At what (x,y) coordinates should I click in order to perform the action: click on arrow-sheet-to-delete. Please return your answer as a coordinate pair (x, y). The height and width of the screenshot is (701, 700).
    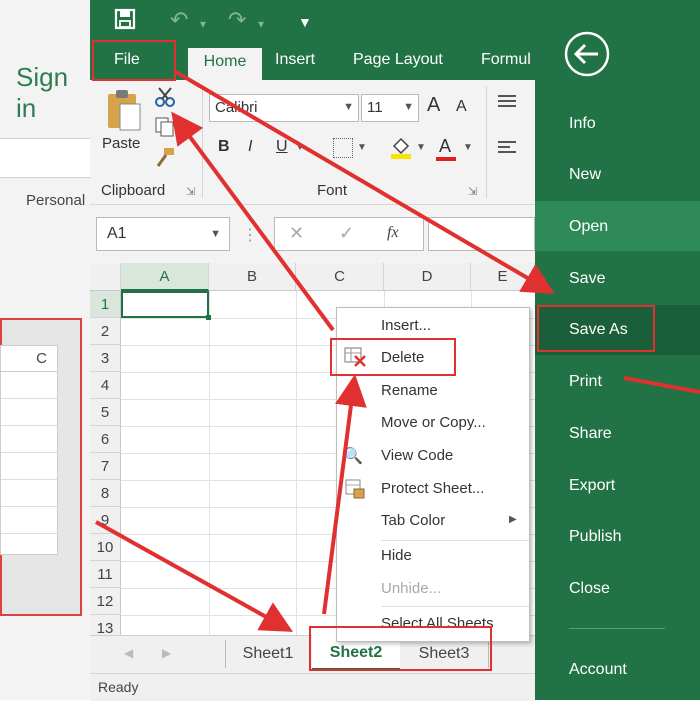
    Looking at the image, I should click on (344, 494).